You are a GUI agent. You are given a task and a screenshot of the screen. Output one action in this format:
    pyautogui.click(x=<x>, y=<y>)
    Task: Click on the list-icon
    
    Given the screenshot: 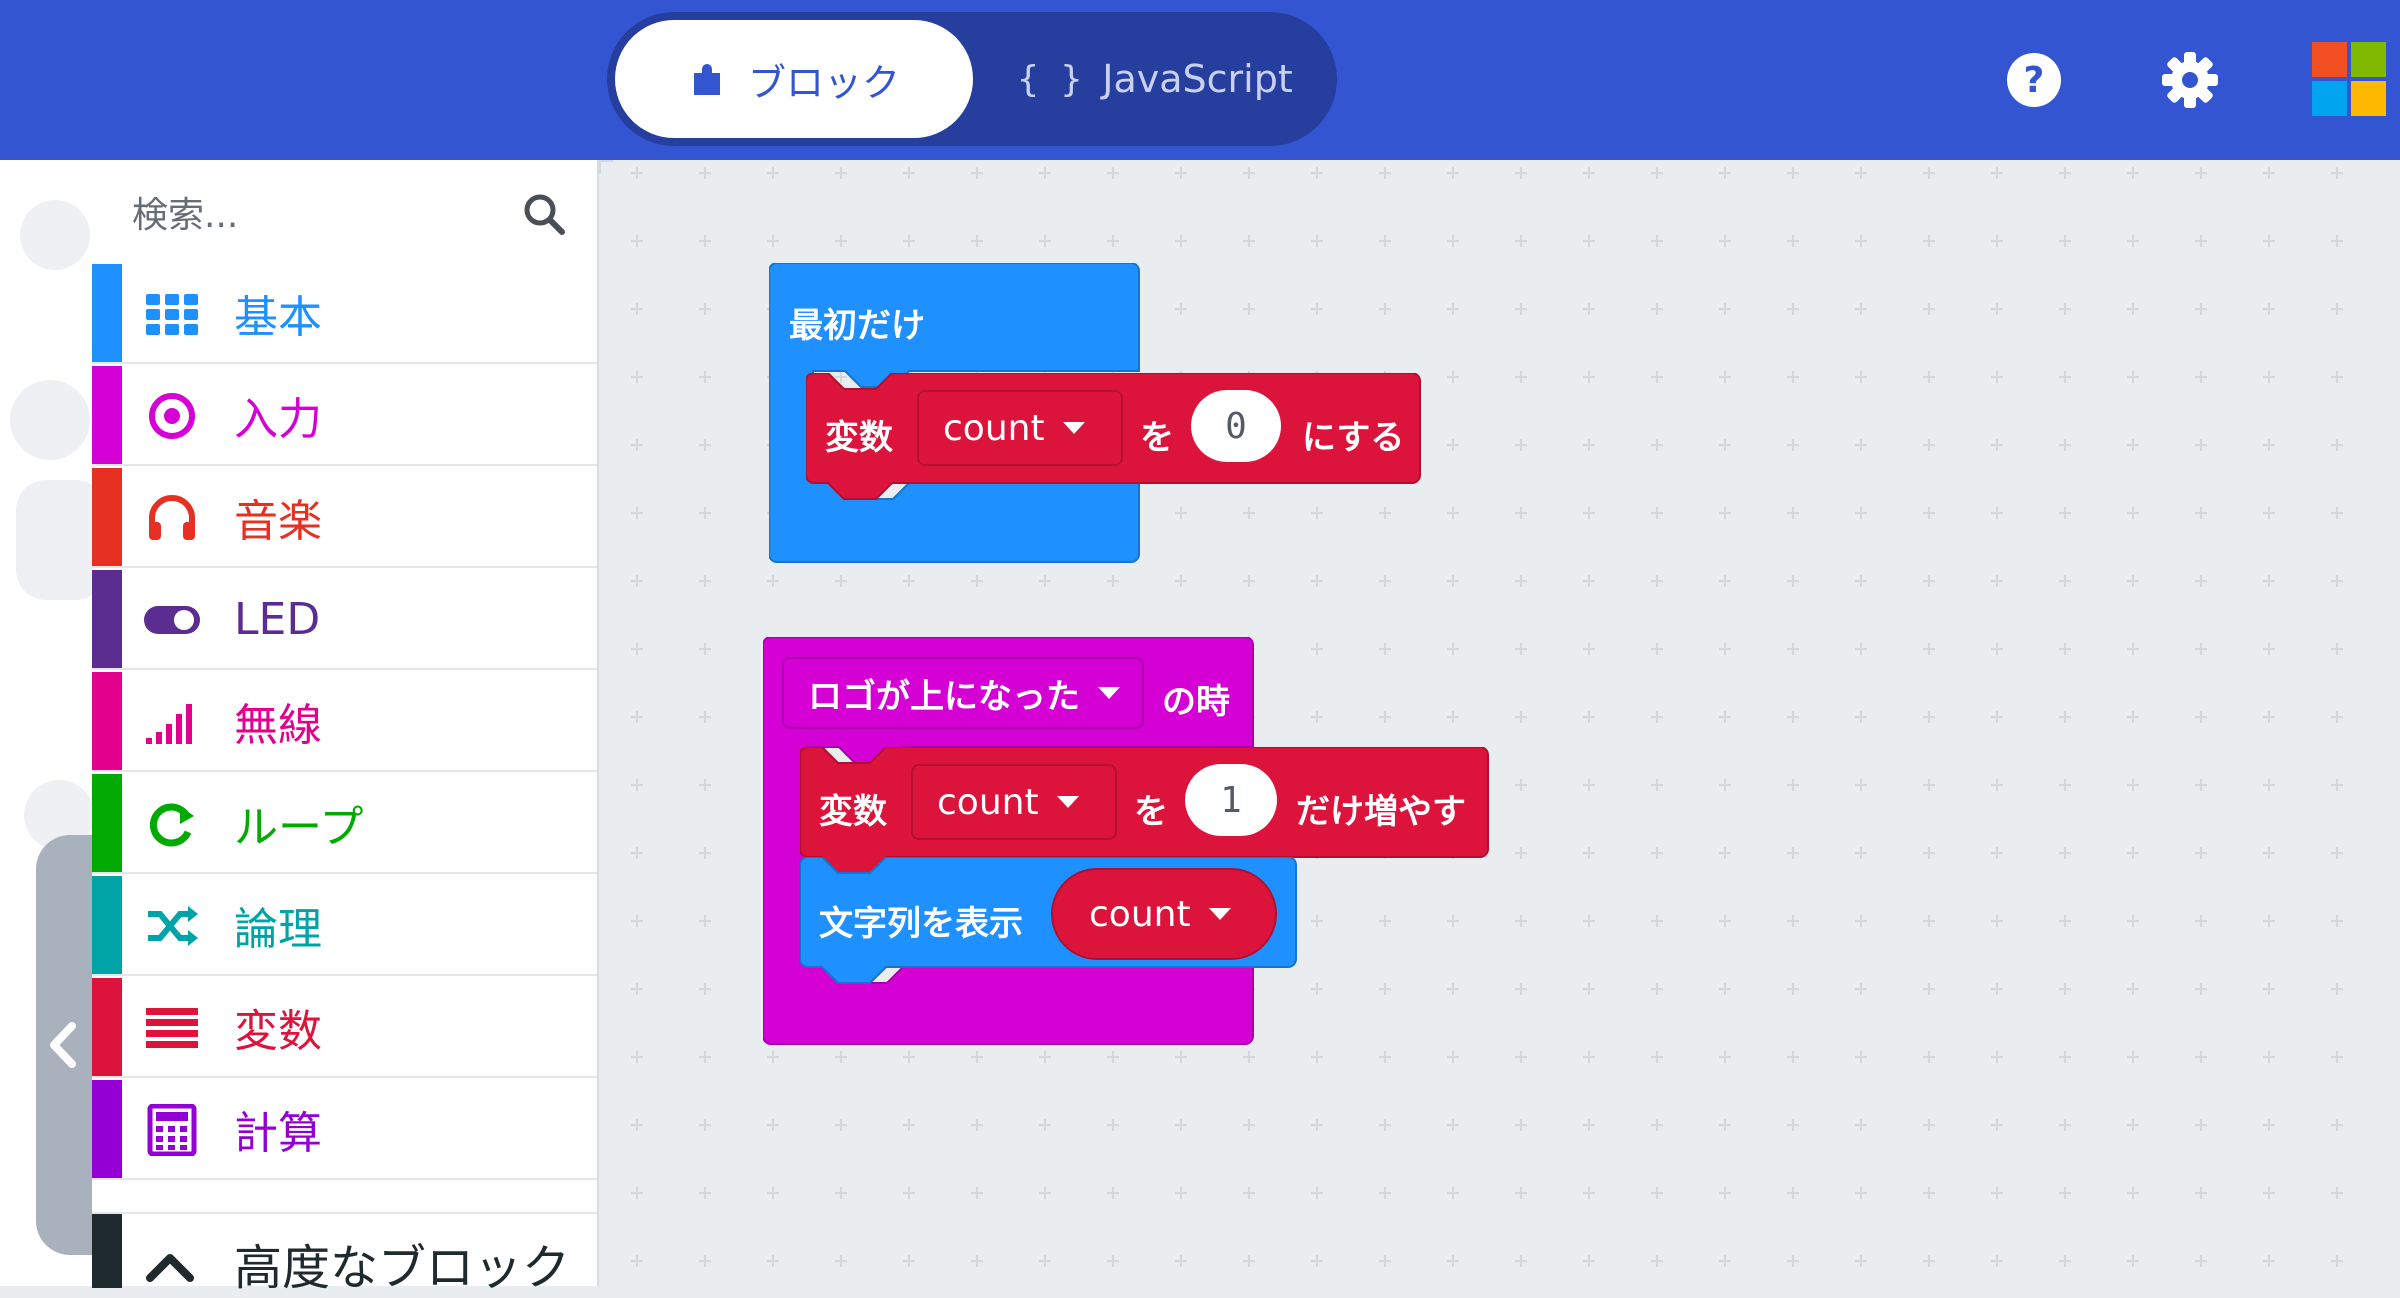 What is the action you would take?
    pyautogui.click(x=172, y=1028)
    